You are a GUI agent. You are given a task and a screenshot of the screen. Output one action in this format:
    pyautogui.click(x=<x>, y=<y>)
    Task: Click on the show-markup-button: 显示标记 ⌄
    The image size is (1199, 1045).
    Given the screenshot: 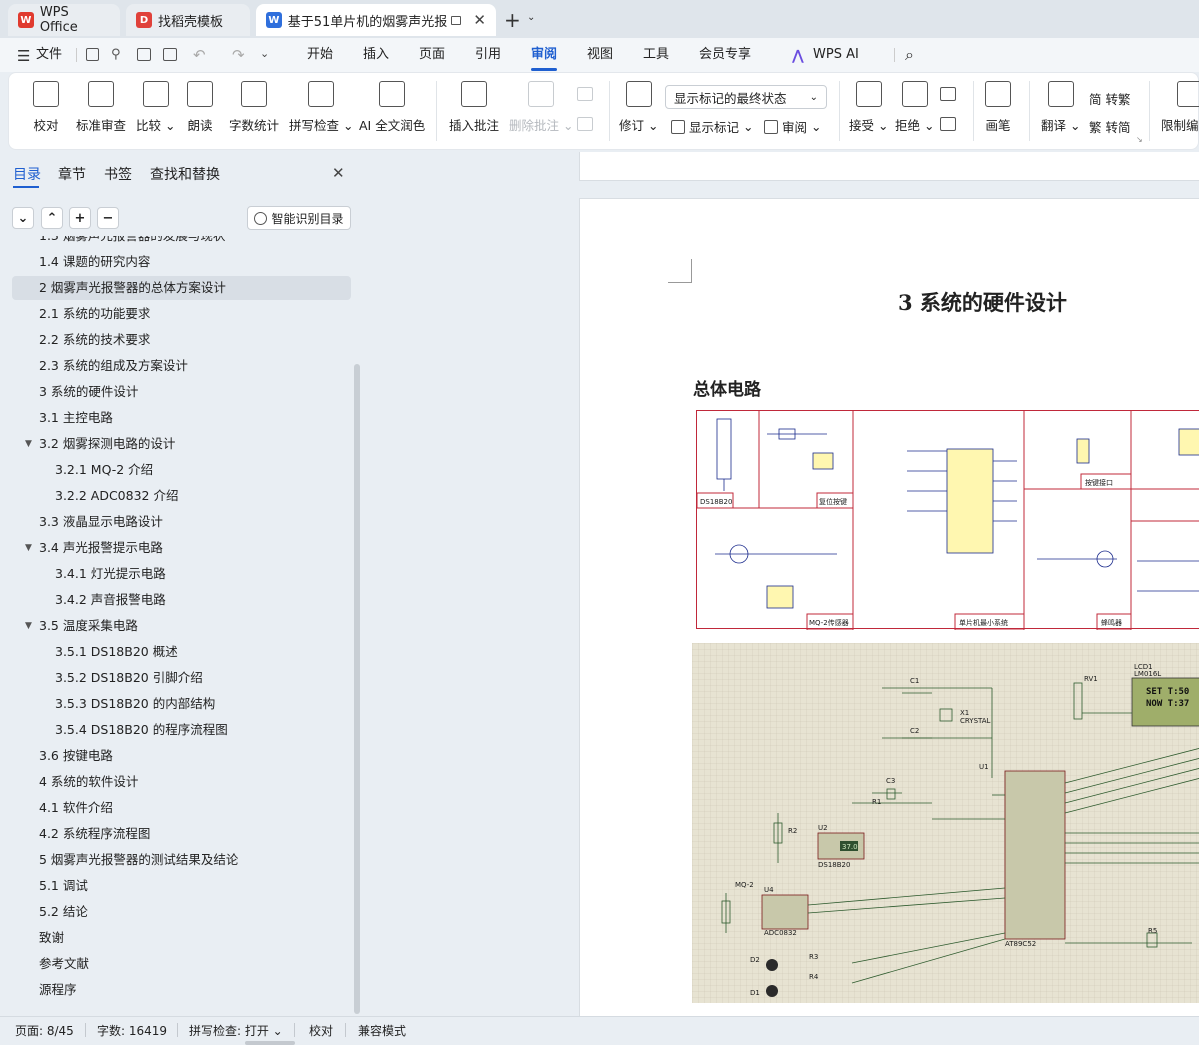 What is the action you would take?
    pyautogui.click(x=712, y=126)
    